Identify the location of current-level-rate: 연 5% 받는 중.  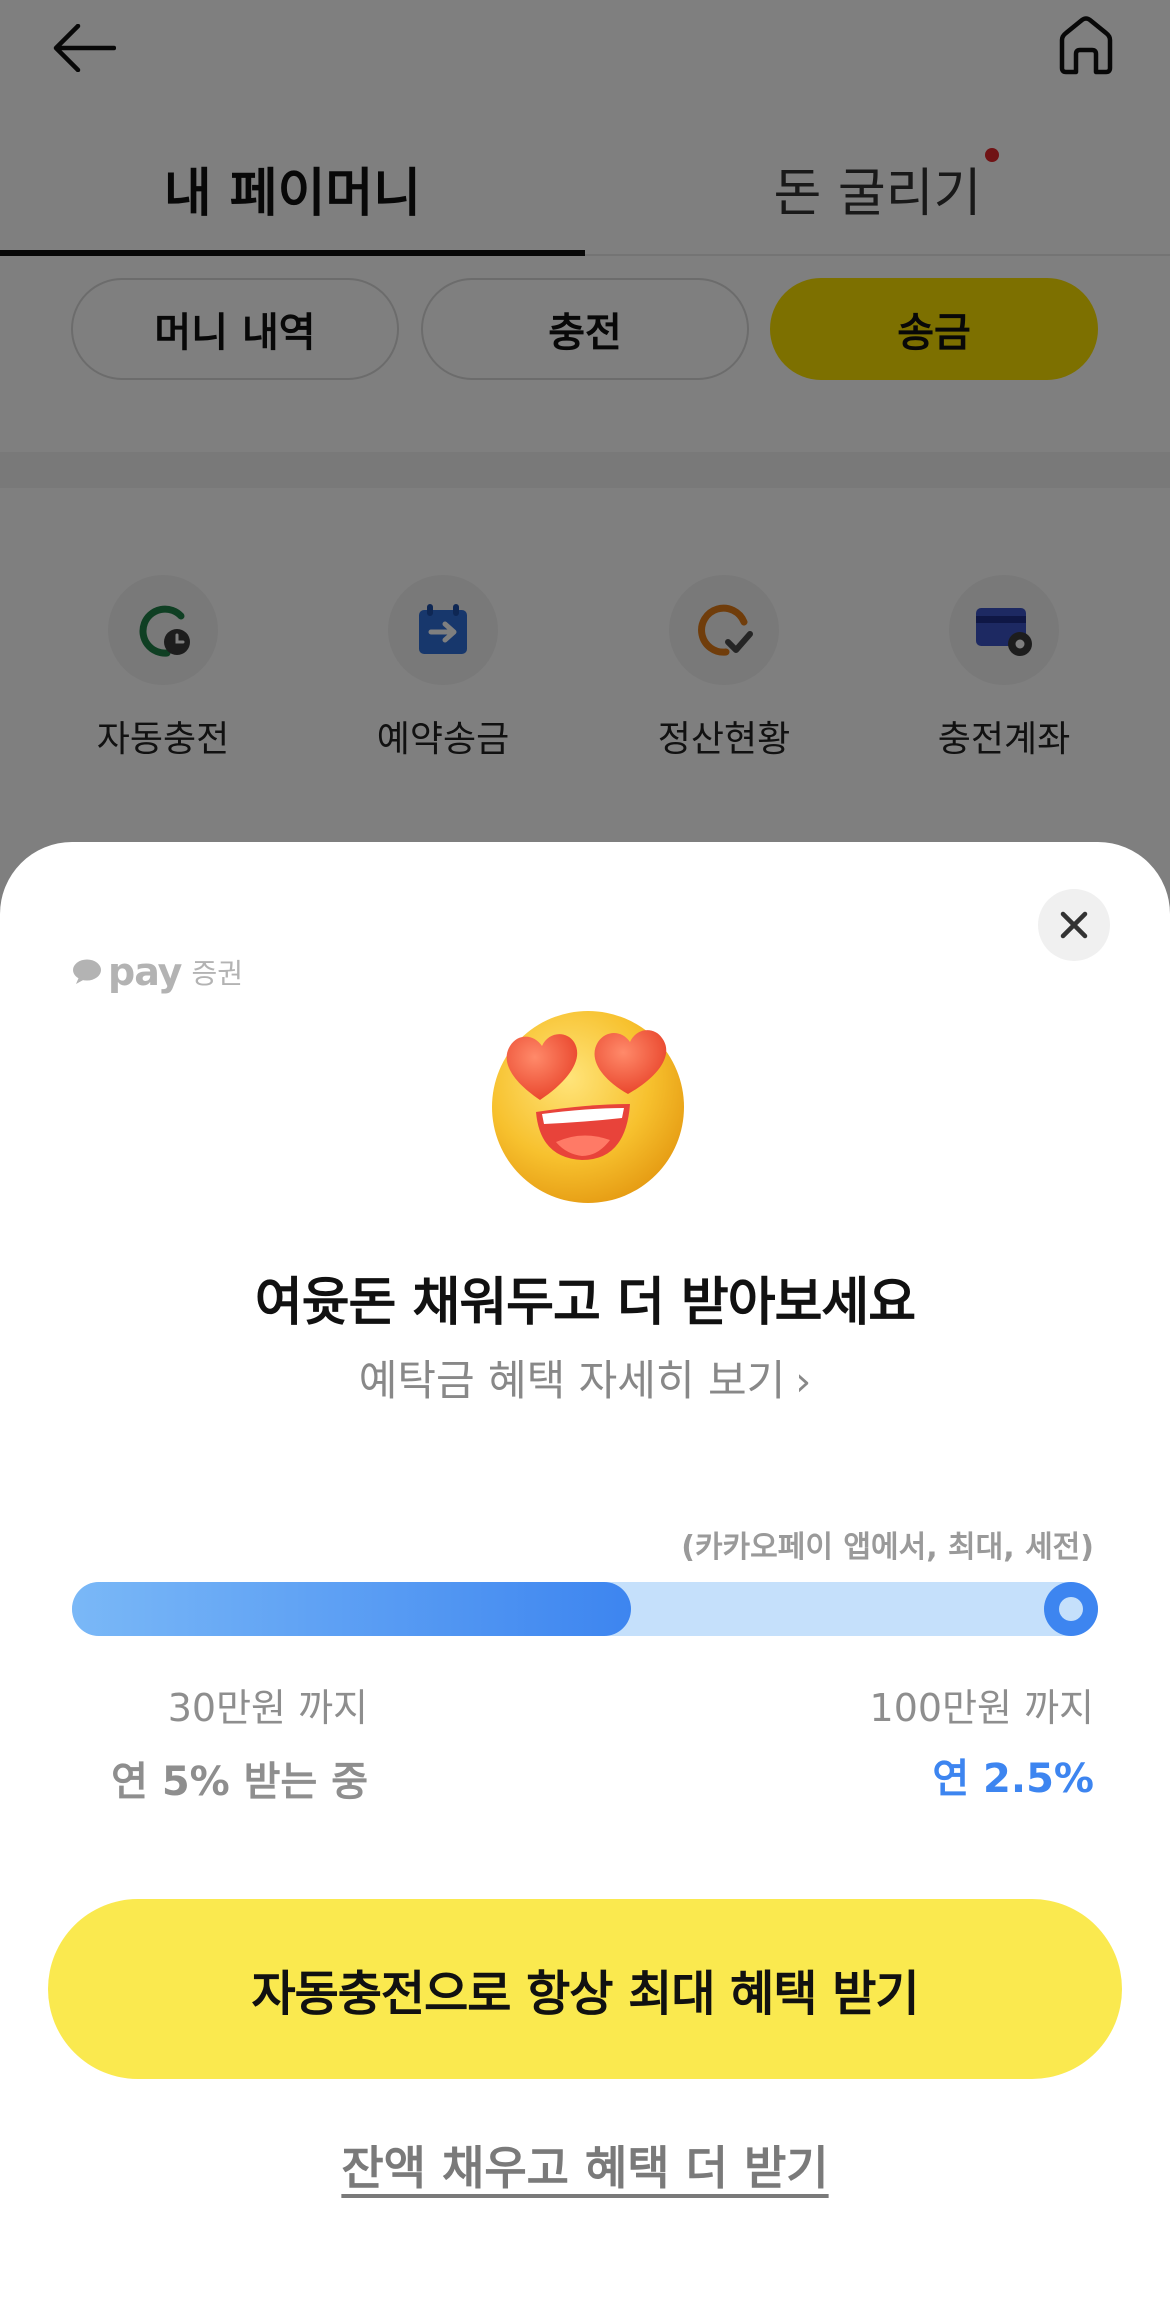
(239, 1782).